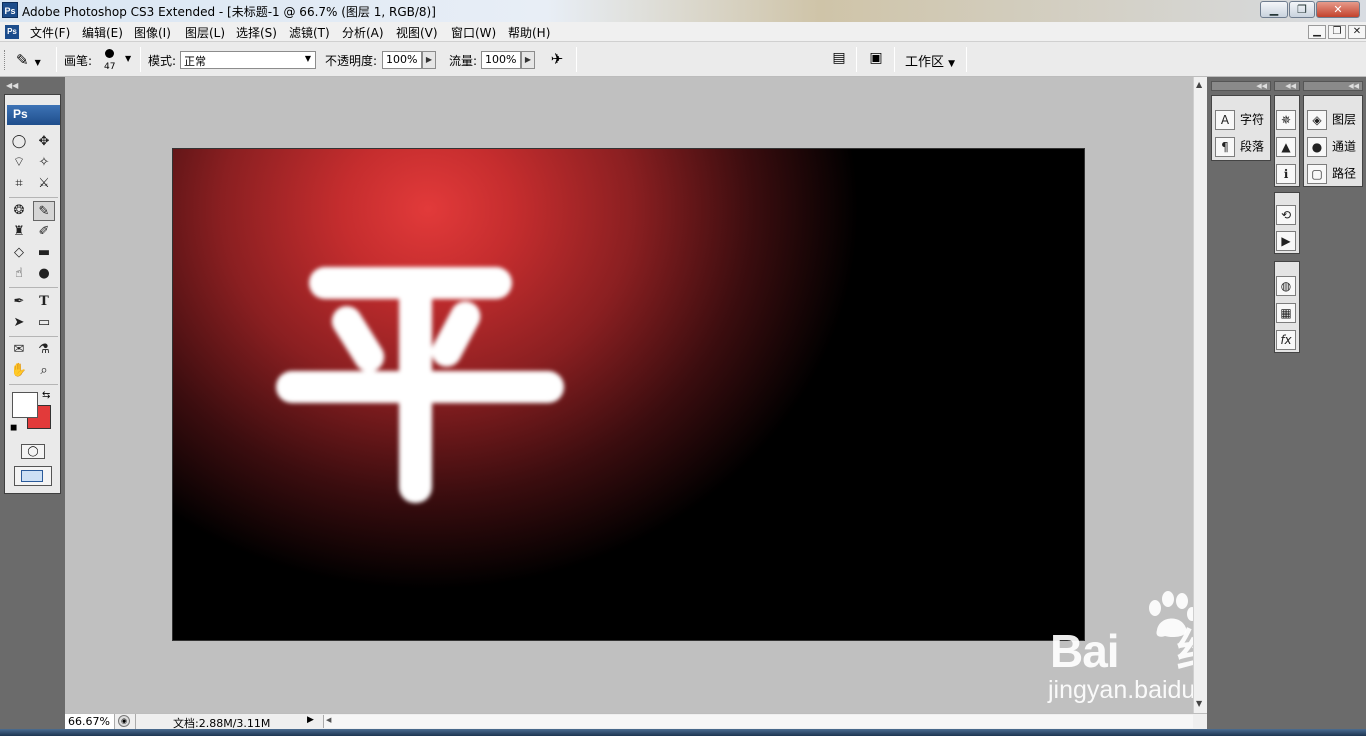  I want to click on bridge-button: ▣, so click(876, 59).